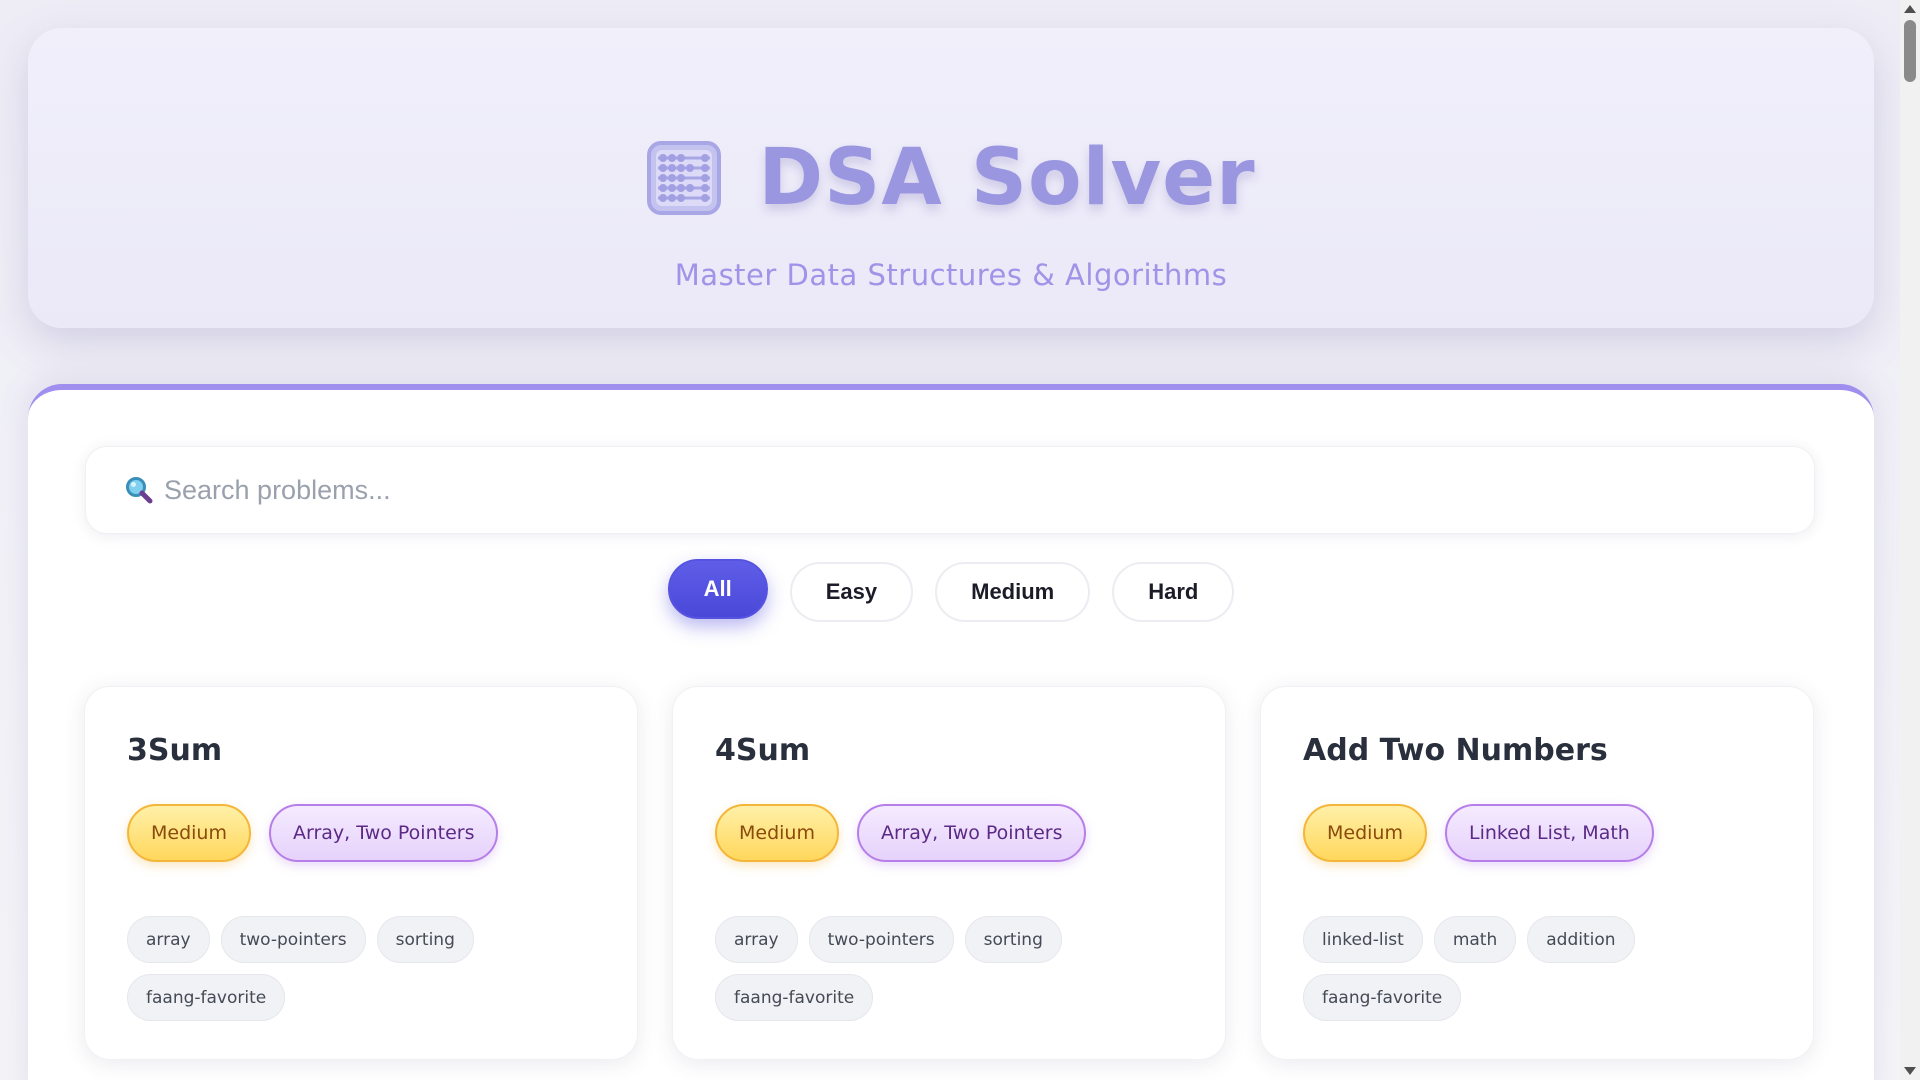 This screenshot has width=1920, height=1080. Describe the element at coordinates (1910, 1071) in the screenshot. I see `scroll-down-arrow-icon` at that location.